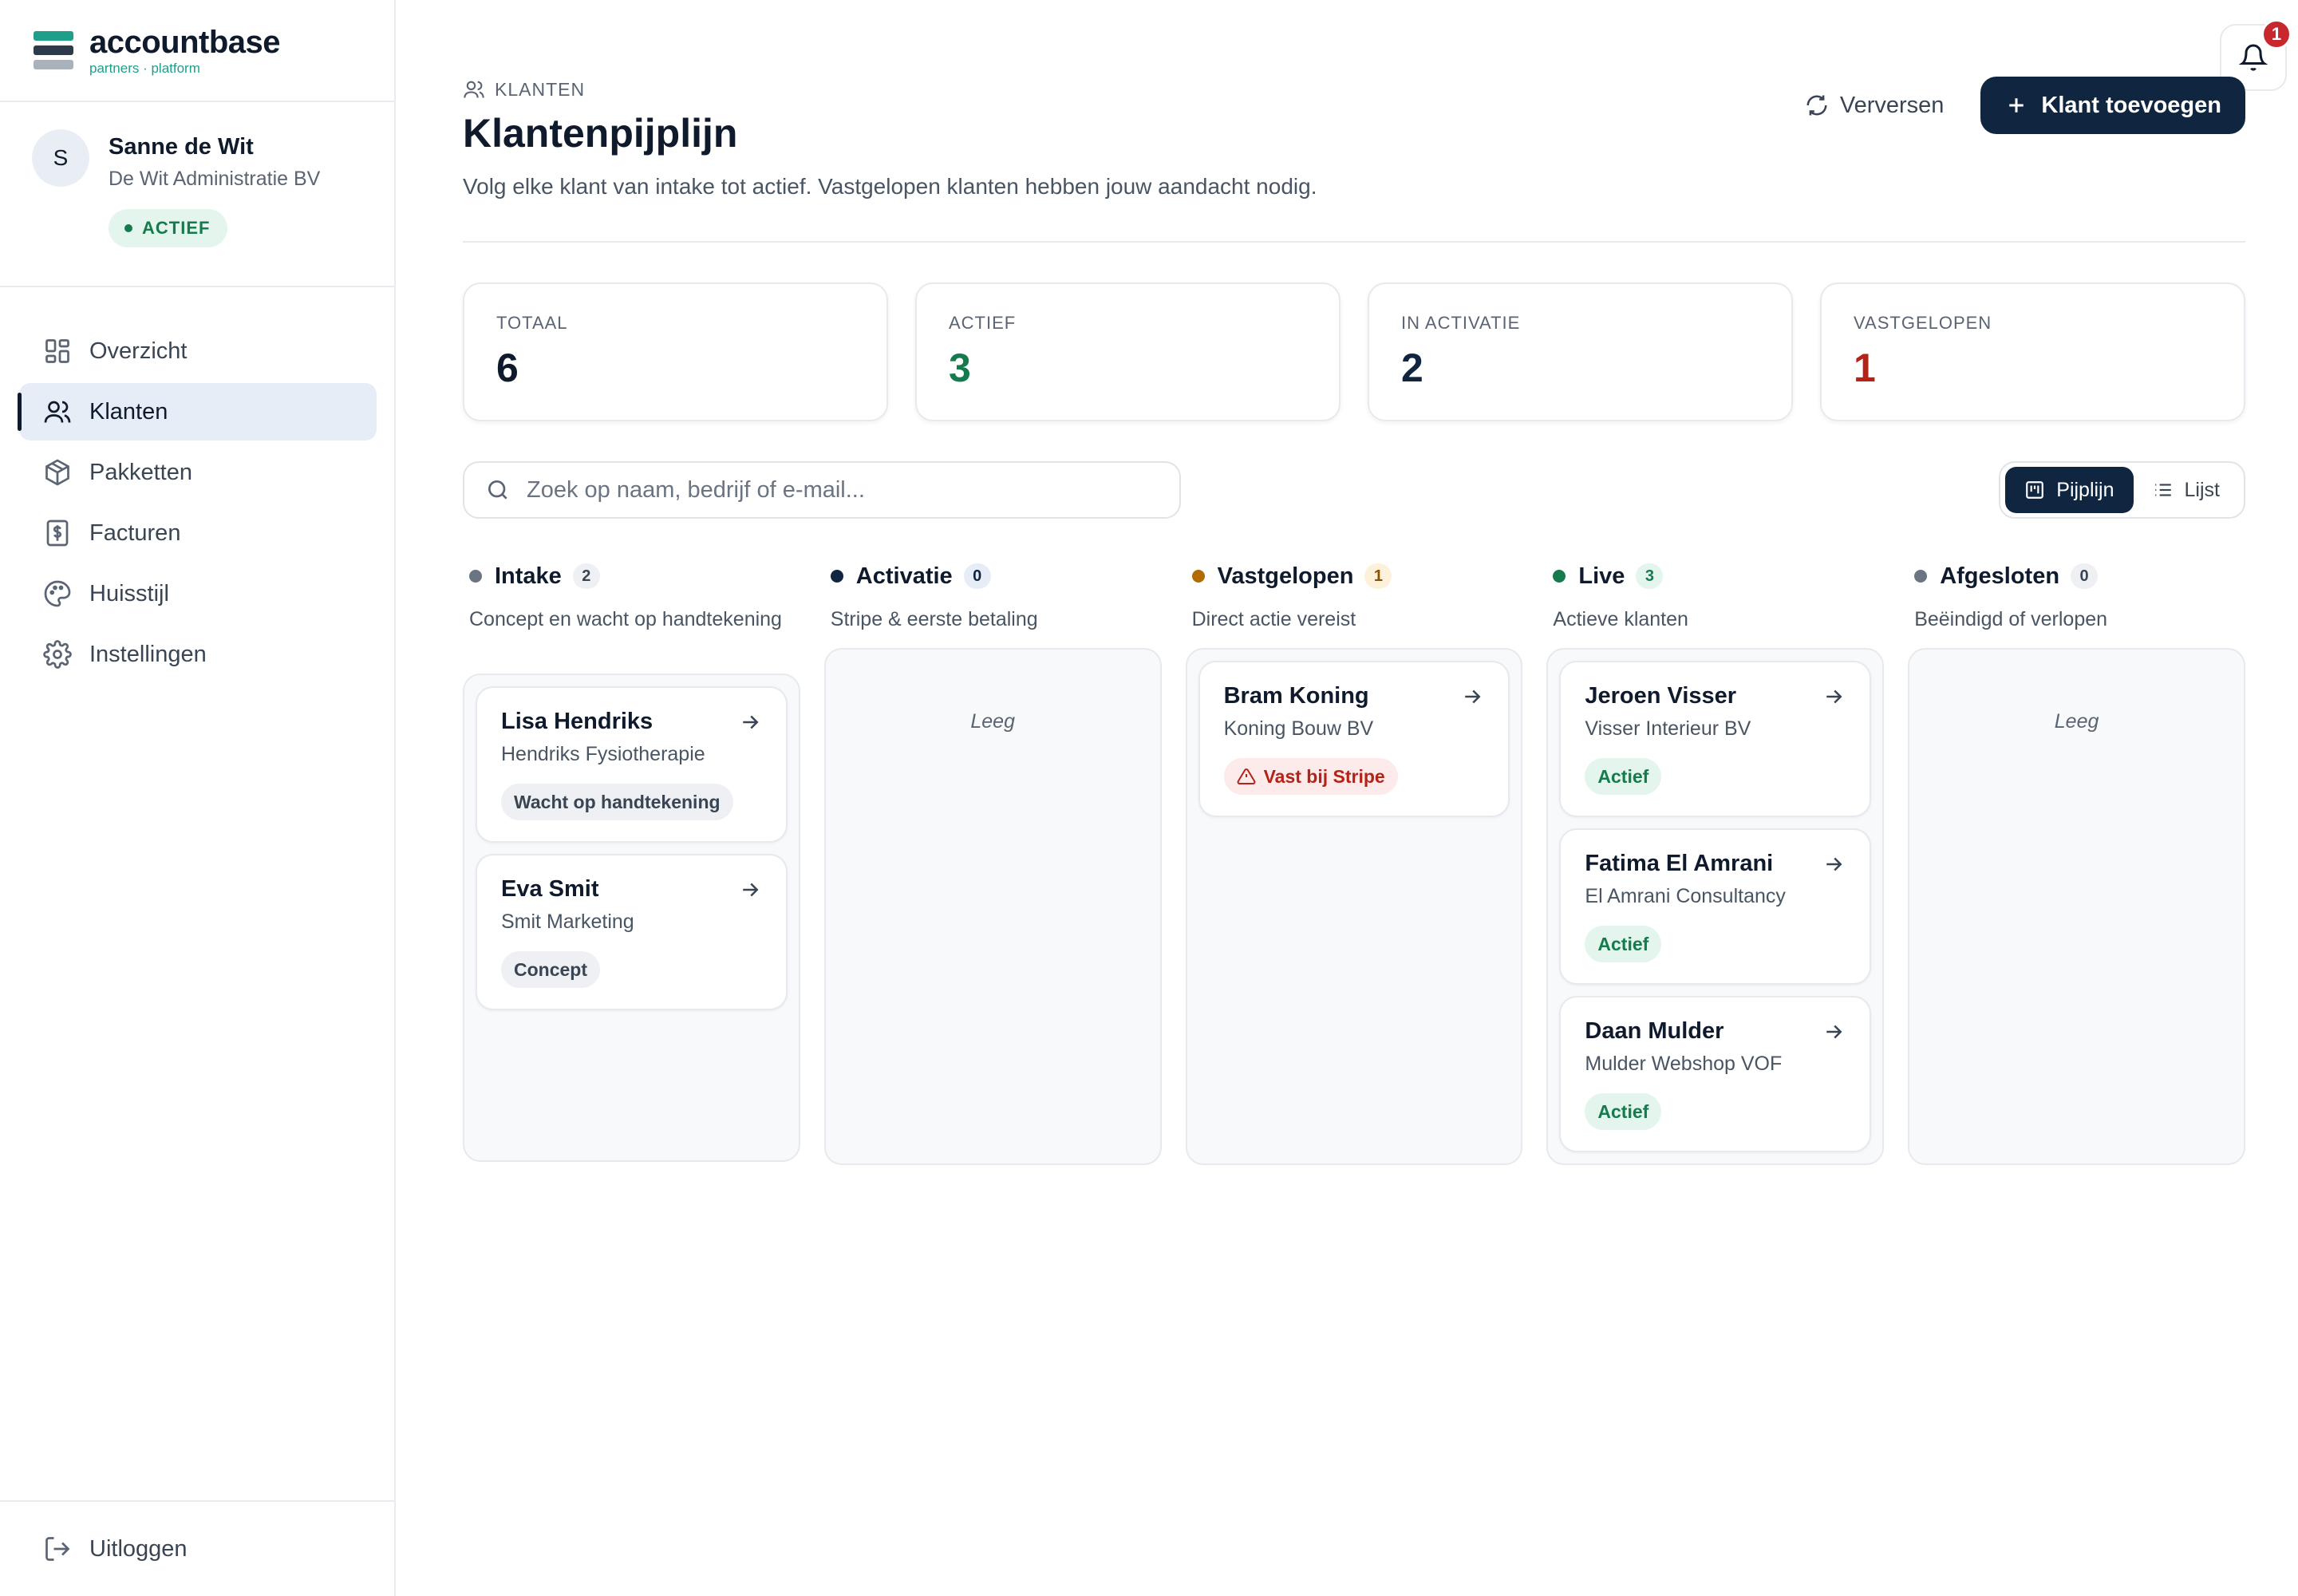  What do you see at coordinates (2035, 490) in the screenshot?
I see `kanban-icon` at bounding box center [2035, 490].